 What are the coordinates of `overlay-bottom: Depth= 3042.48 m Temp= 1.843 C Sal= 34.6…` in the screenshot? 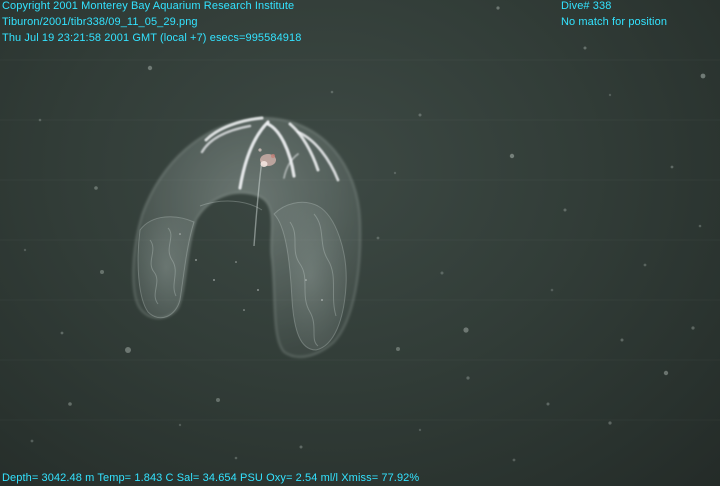 It's located at (210, 478).